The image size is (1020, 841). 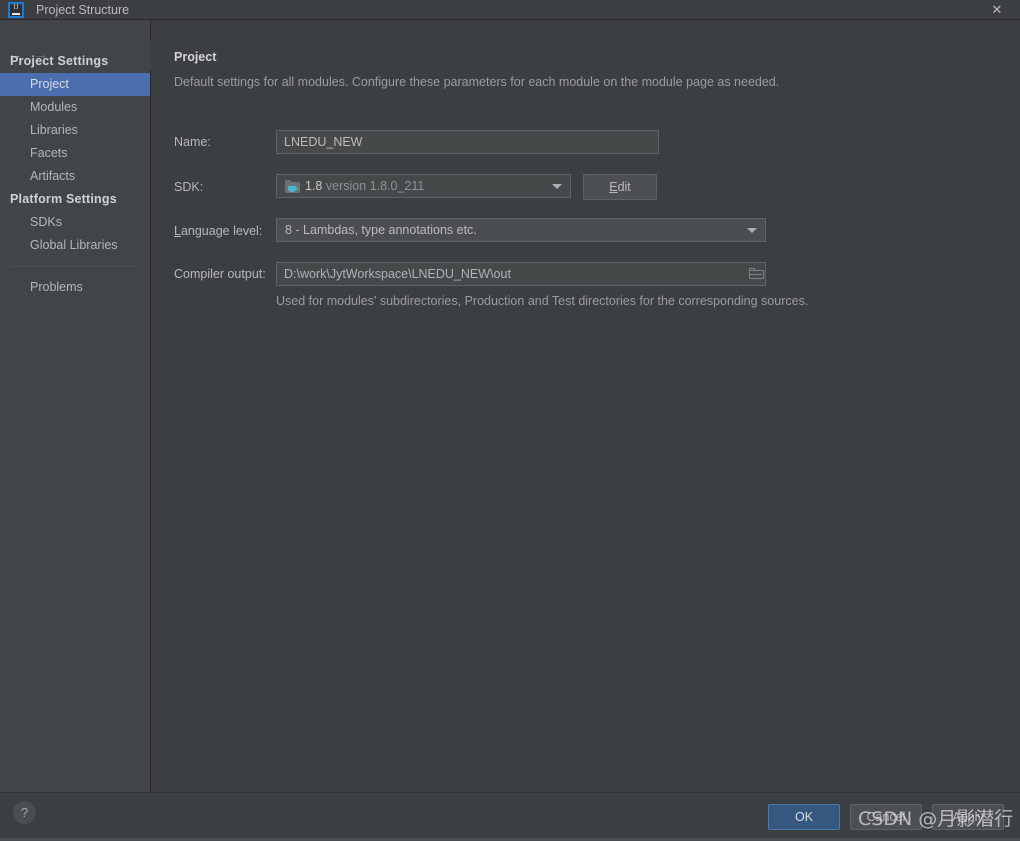 What do you see at coordinates (59, 61) in the screenshot?
I see `sidebar-group-project-settings: Project Settings` at bounding box center [59, 61].